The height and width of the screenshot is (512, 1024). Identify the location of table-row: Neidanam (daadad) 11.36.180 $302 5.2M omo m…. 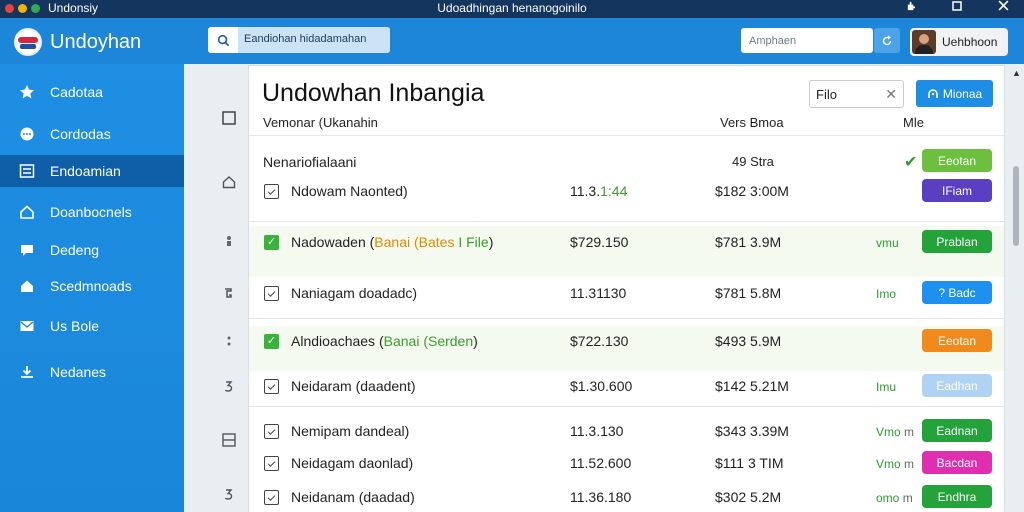
(626, 497).